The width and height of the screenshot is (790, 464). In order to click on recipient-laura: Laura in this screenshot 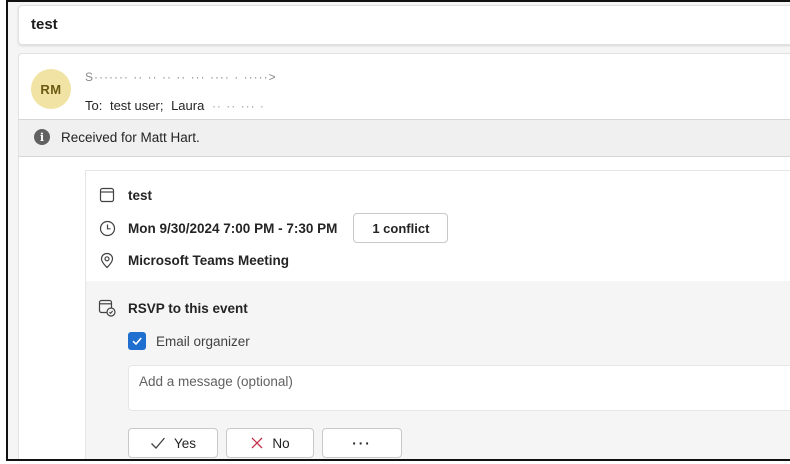, I will do `click(187, 105)`.